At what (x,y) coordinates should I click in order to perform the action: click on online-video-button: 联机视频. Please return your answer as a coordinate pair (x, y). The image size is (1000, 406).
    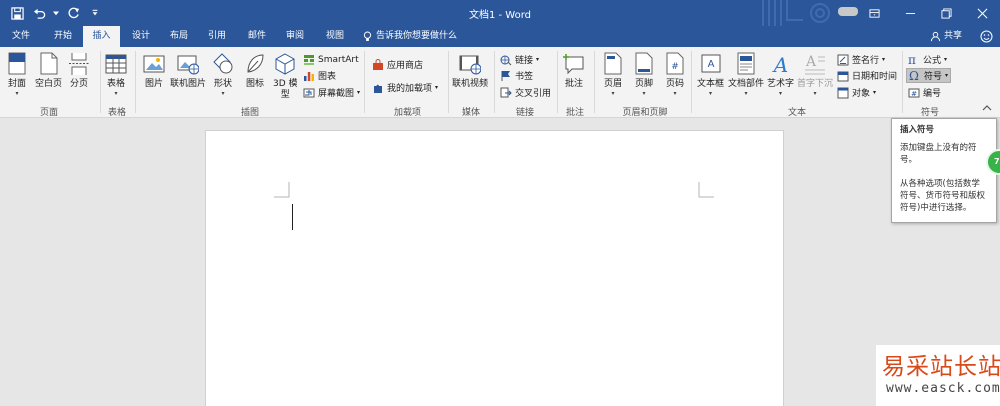
    Looking at the image, I should click on (470, 71).